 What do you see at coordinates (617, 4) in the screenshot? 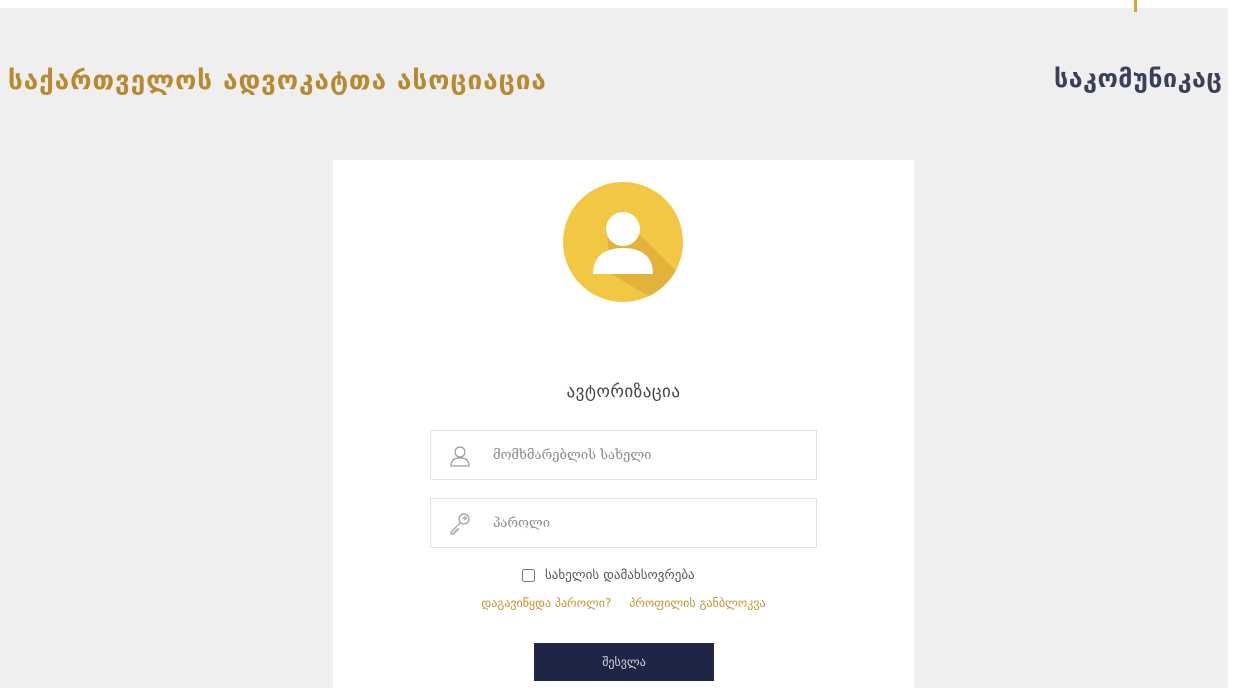
I see `top-band` at bounding box center [617, 4].